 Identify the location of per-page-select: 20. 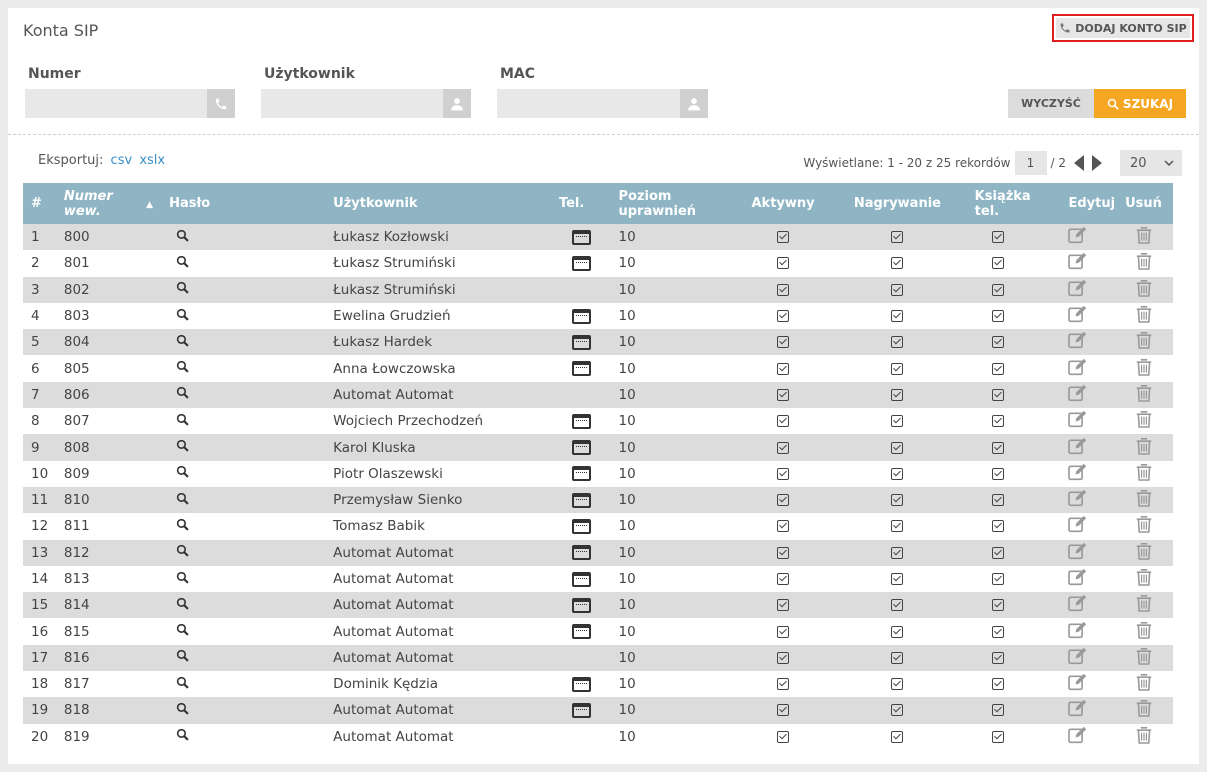
(1151, 163).